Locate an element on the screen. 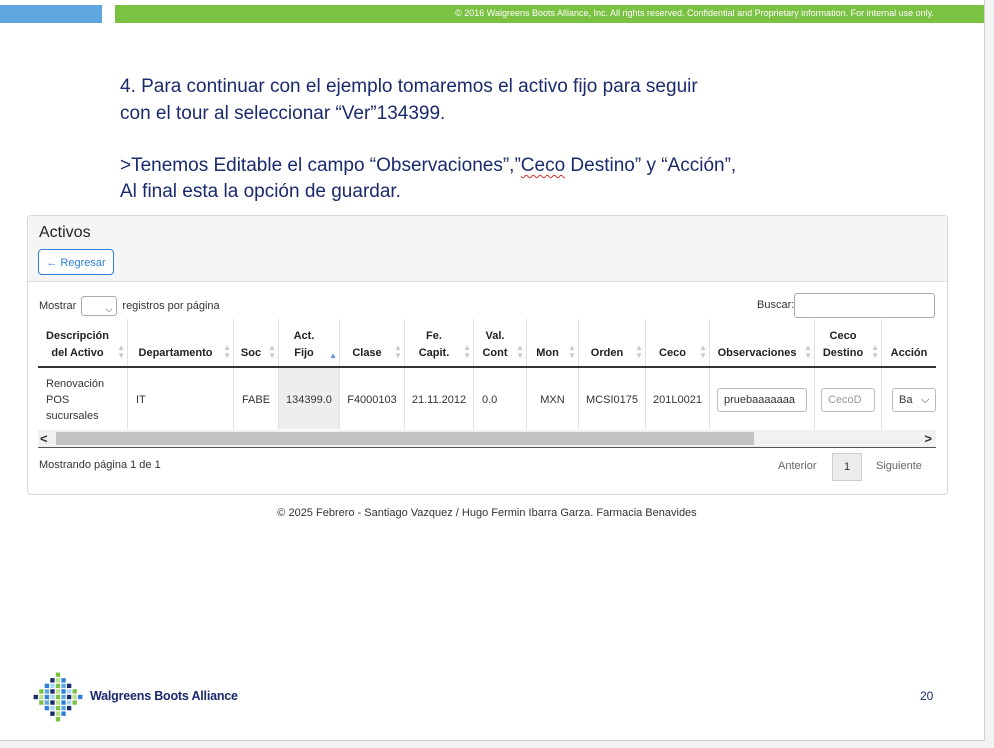  search-label: Buscar: is located at coordinates (776, 305).